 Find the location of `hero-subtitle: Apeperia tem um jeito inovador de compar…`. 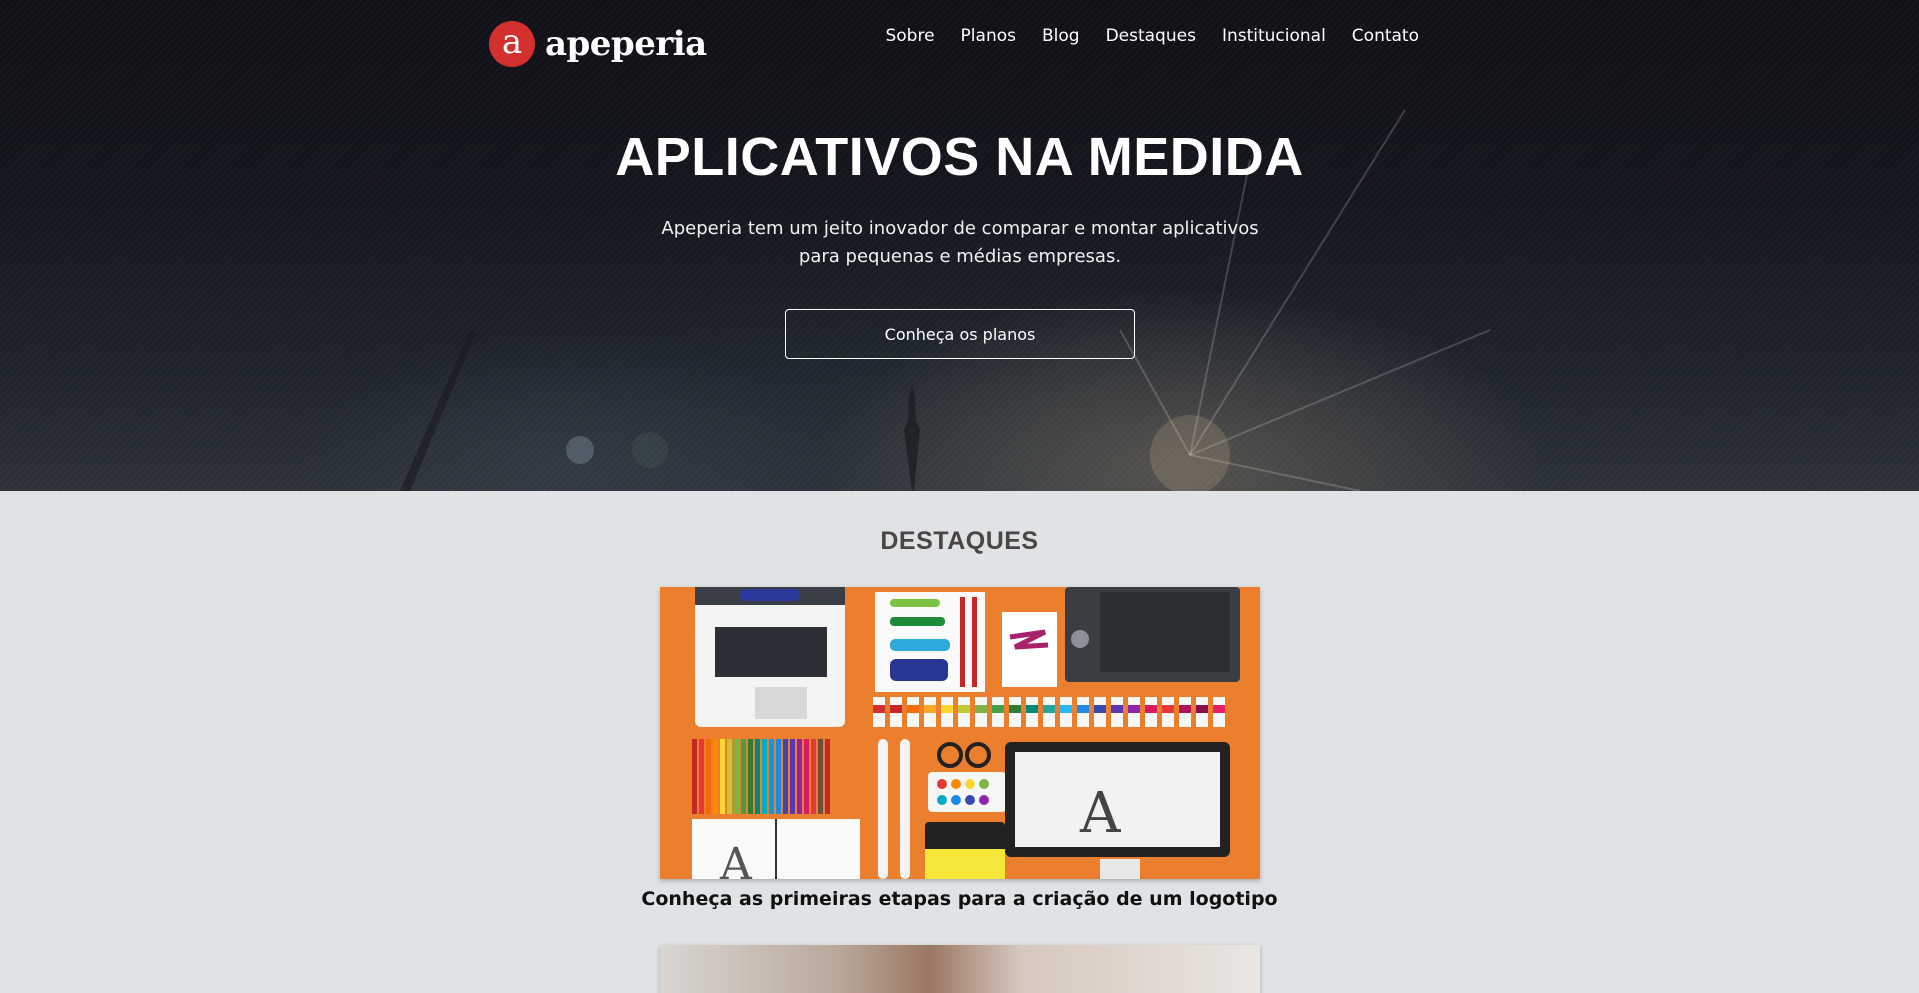

hero-subtitle: Apeperia tem um jeito inovador de compar… is located at coordinates (960, 242).